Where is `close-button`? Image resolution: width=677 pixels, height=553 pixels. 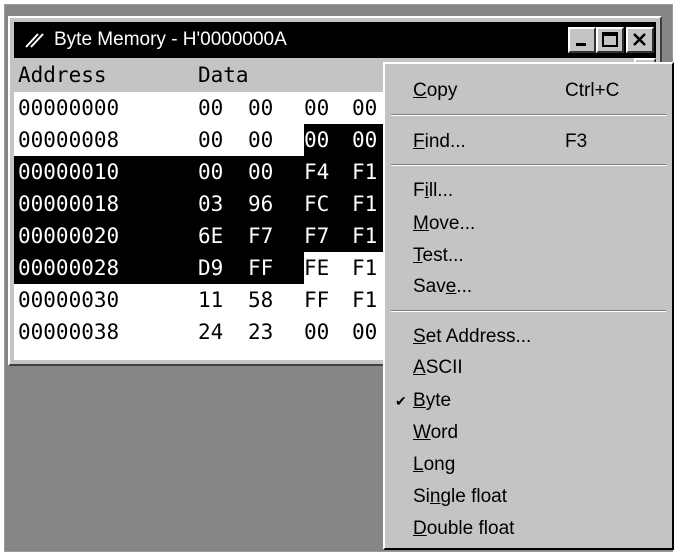 close-button is located at coordinates (640, 40).